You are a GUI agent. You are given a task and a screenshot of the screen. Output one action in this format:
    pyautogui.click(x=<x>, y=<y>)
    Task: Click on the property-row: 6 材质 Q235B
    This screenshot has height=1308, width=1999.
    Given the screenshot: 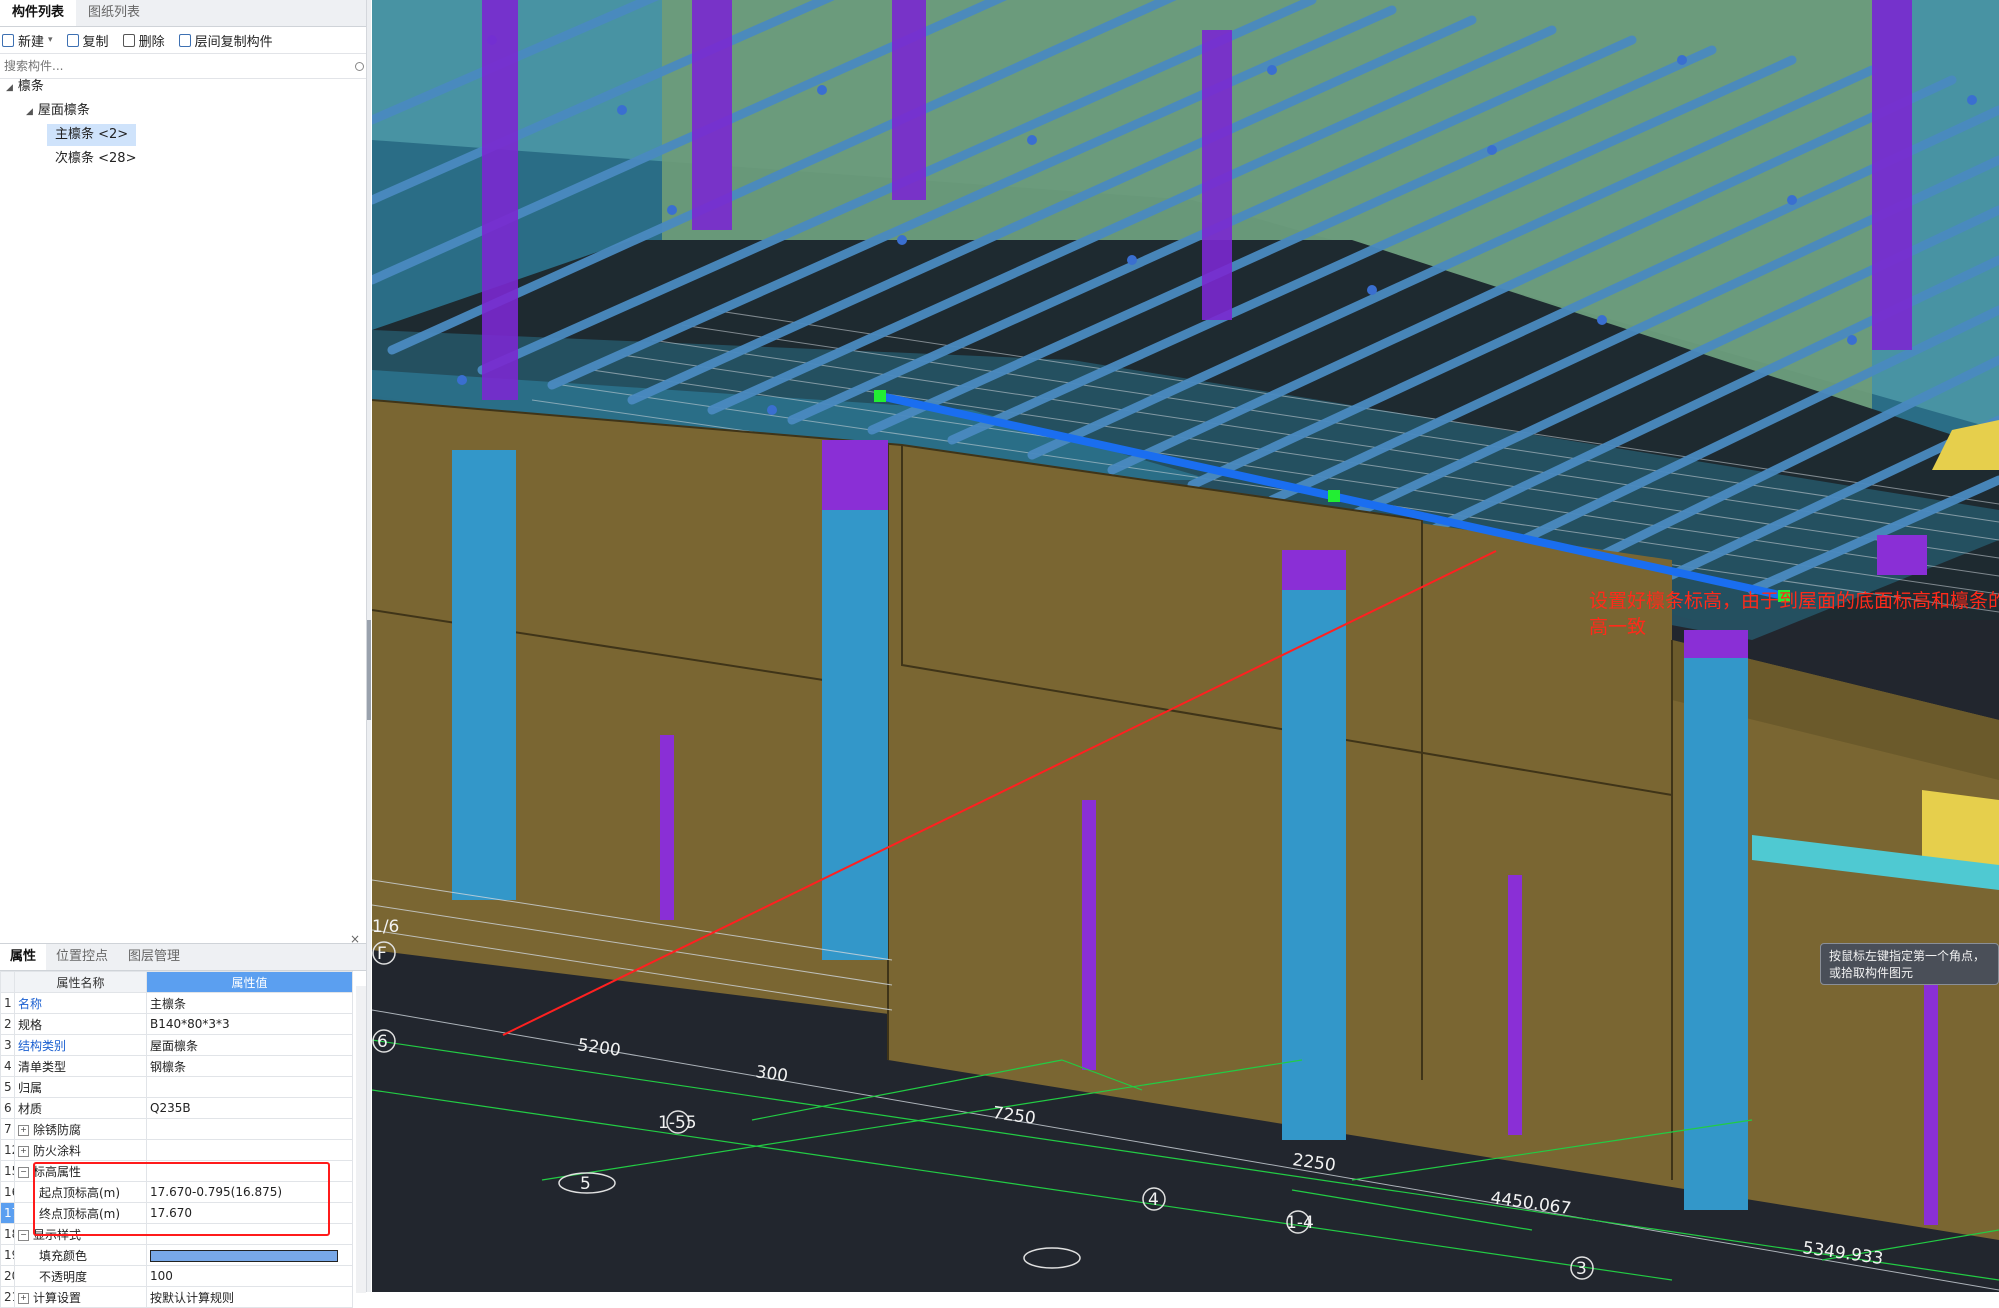 What is the action you would take?
    pyautogui.click(x=176, y=1108)
    